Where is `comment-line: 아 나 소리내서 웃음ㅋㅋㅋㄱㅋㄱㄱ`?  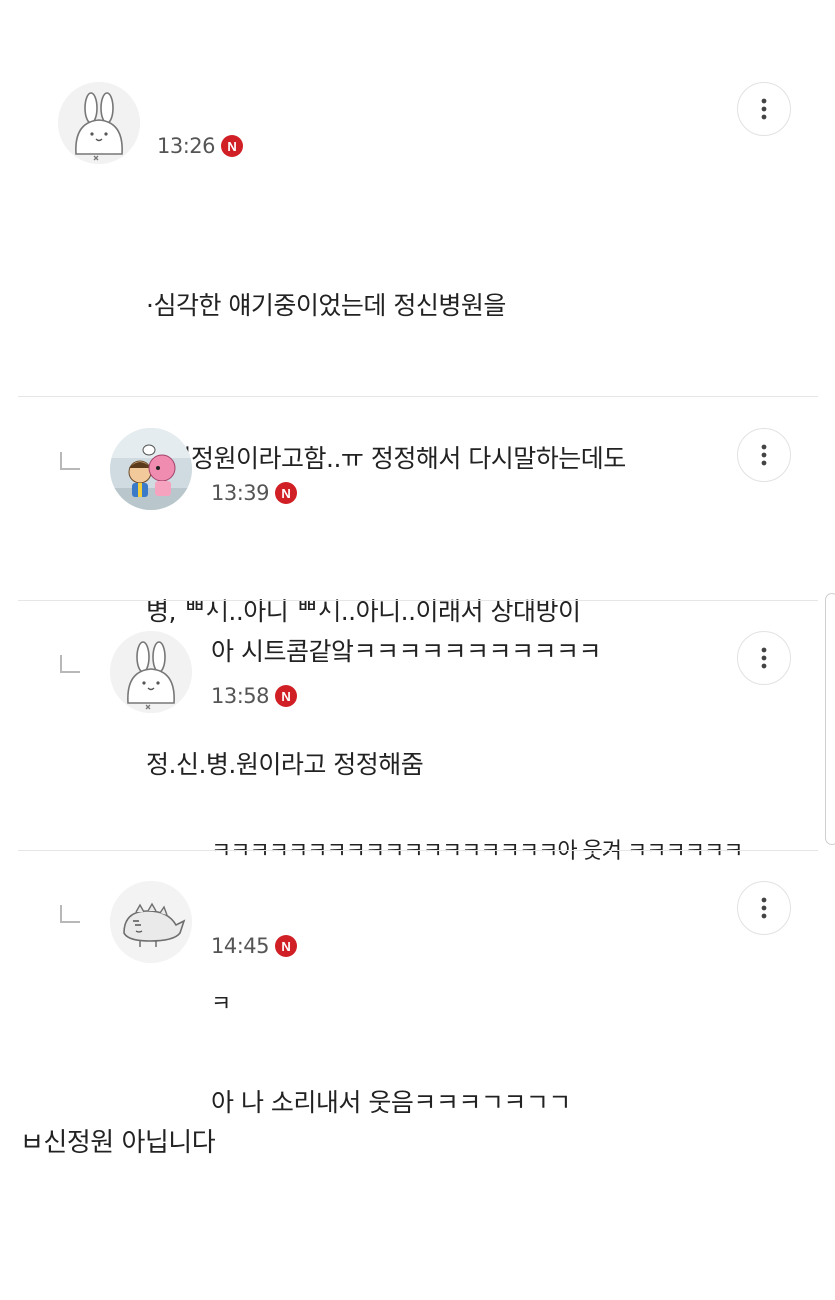 comment-line: 아 나 소리내서 웃음ㅋㅋㅋㄱㅋㄱㄱ is located at coordinates (391, 1102).